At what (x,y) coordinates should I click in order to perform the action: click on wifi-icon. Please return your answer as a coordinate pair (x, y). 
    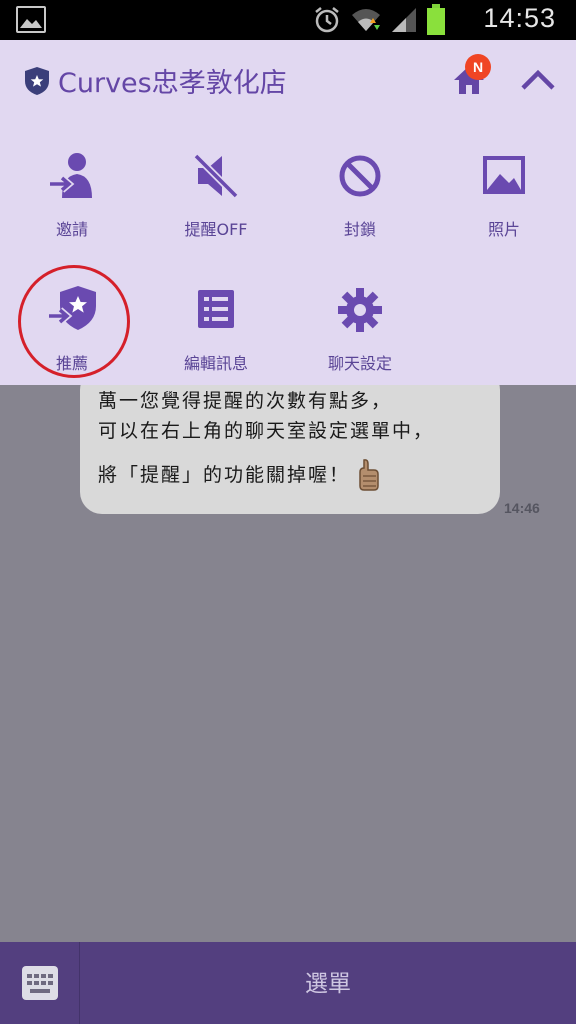
    Looking at the image, I should click on (366, 20).